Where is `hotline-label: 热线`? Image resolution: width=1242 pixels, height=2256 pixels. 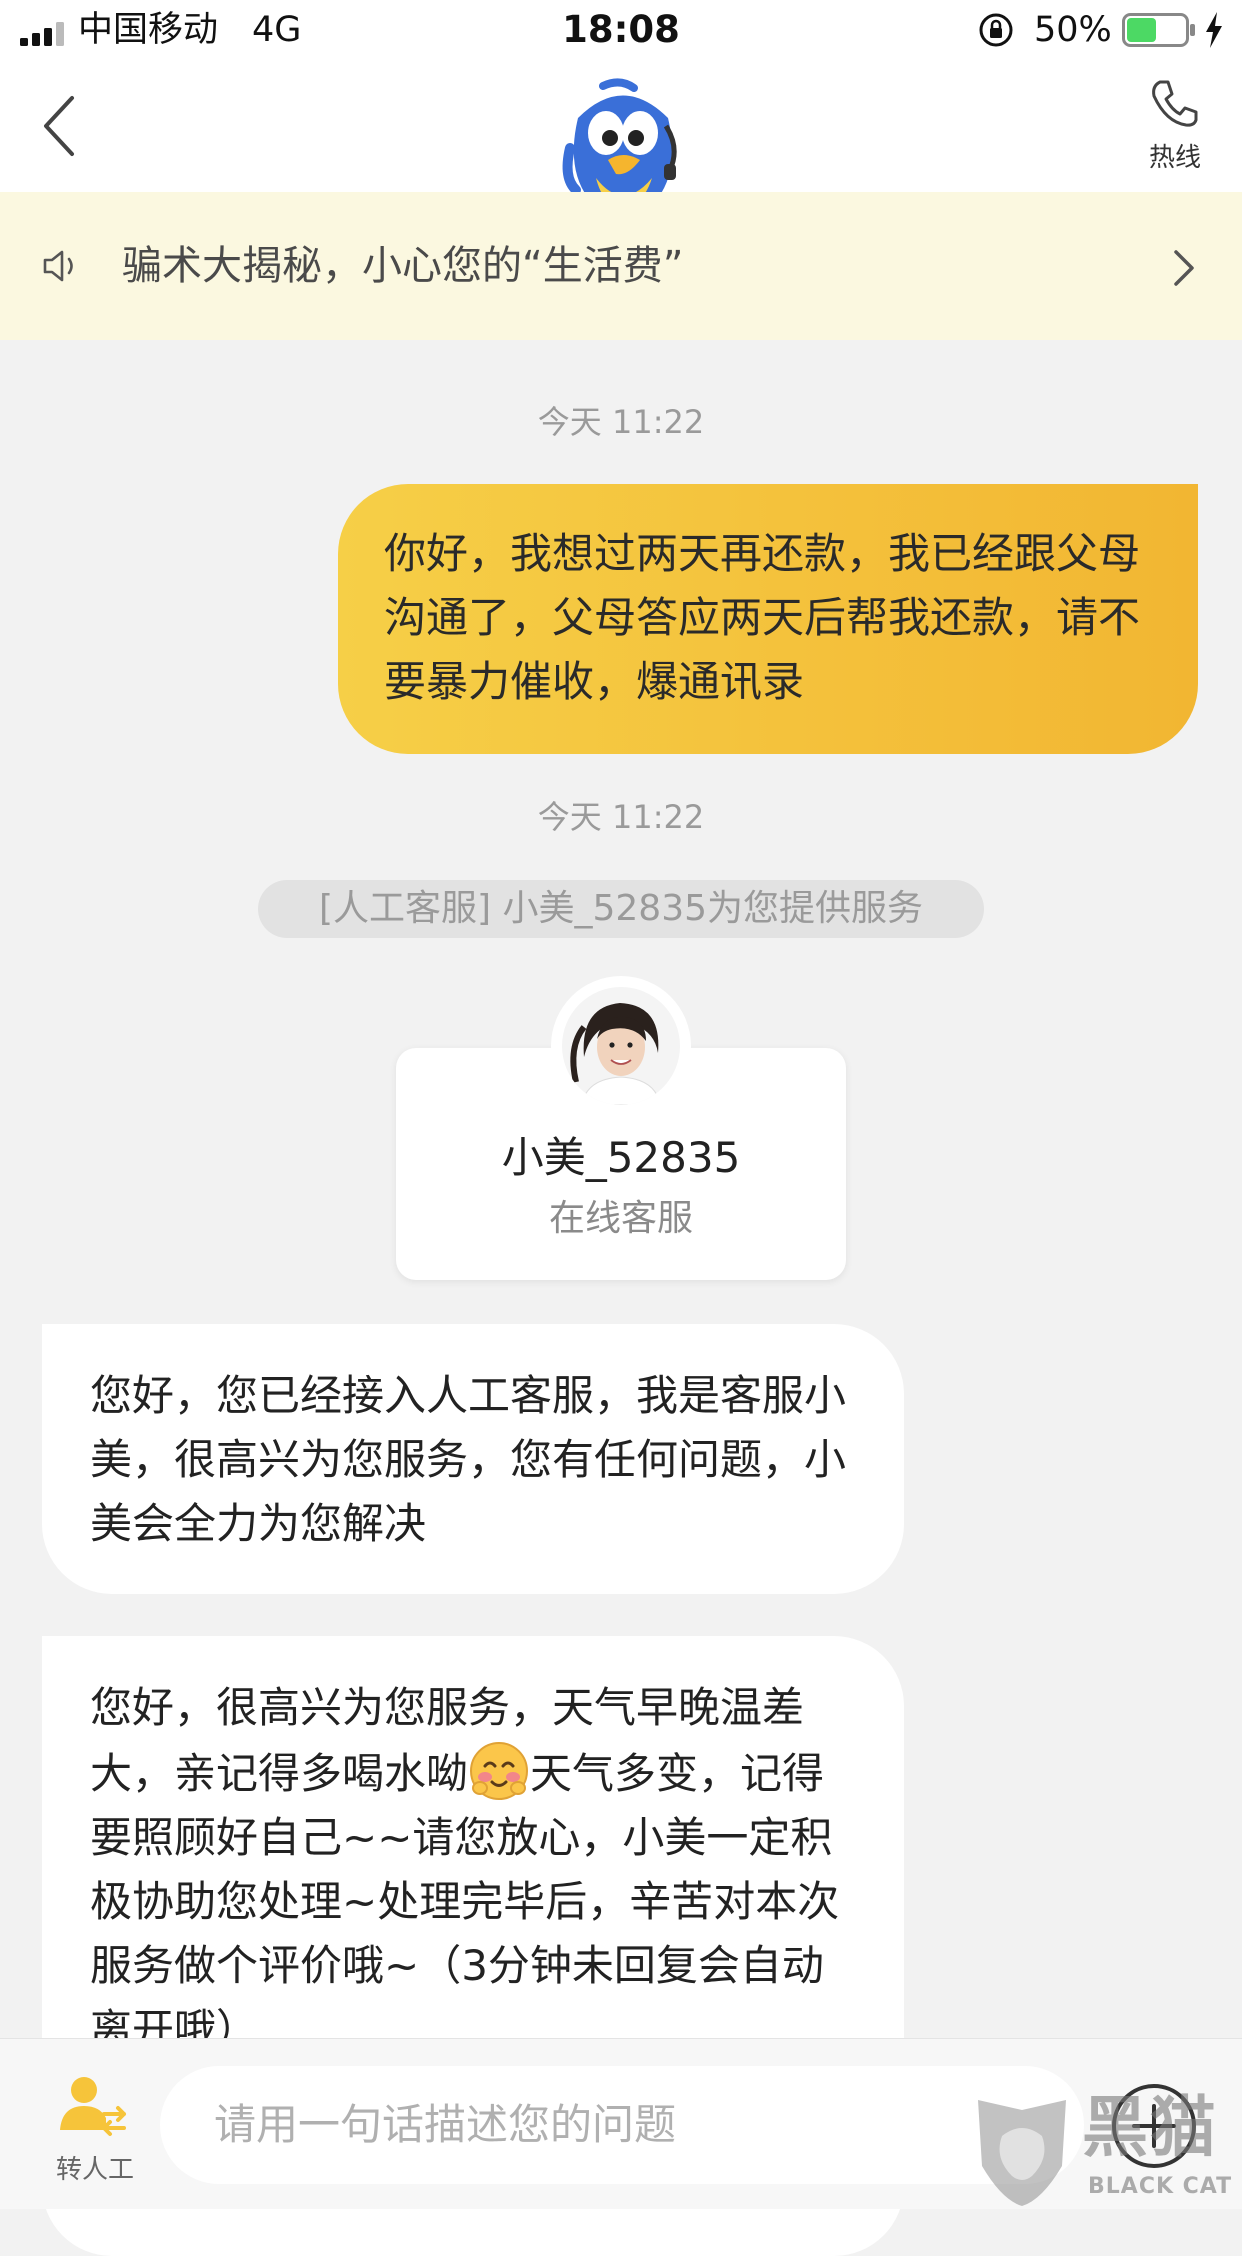 hotline-label: 热线 is located at coordinates (1175, 158).